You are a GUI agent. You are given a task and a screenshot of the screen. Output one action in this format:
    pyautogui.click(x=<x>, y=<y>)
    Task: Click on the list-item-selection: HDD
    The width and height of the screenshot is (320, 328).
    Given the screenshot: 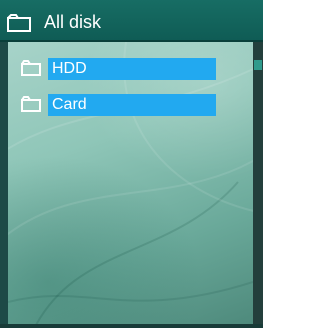 What is the action you would take?
    pyautogui.click(x=132, y=69)
    